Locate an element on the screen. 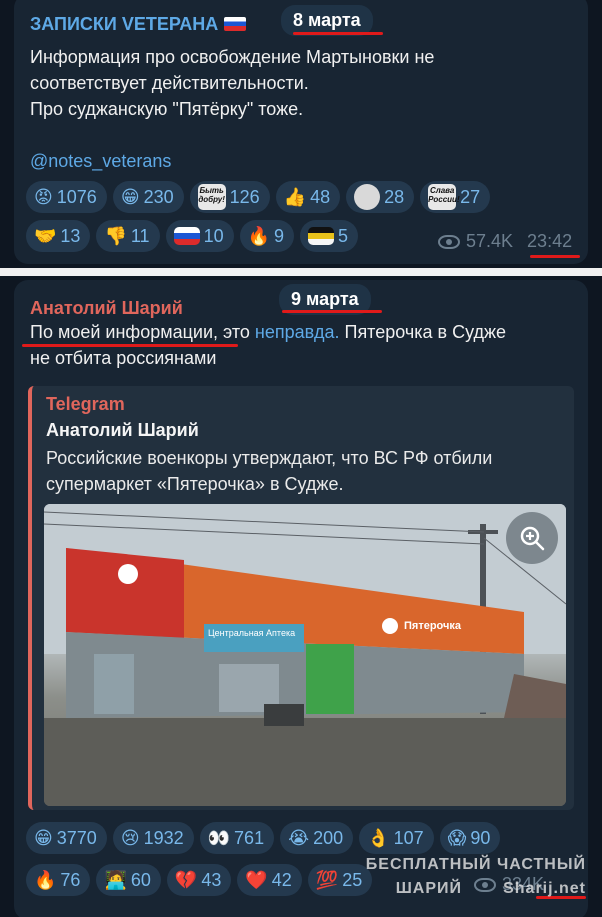 The height and width of the screenshot is (917, 602). reaction-thumbs-up: 👍 48 is located at coordinates (308, 197).